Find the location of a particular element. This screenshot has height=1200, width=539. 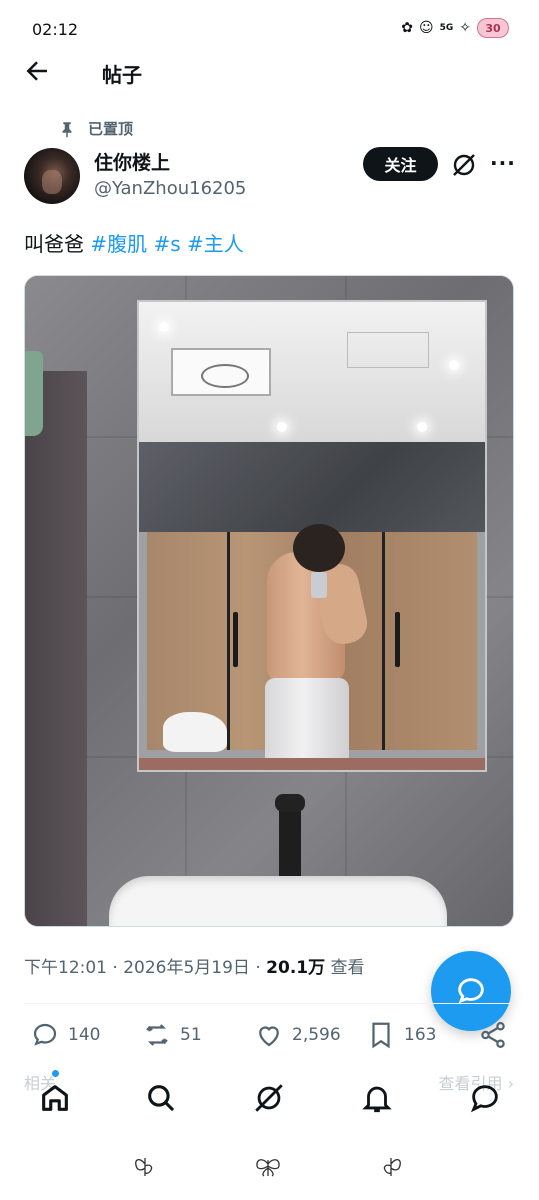

mirror-floor is located at coordinates (312, 764).